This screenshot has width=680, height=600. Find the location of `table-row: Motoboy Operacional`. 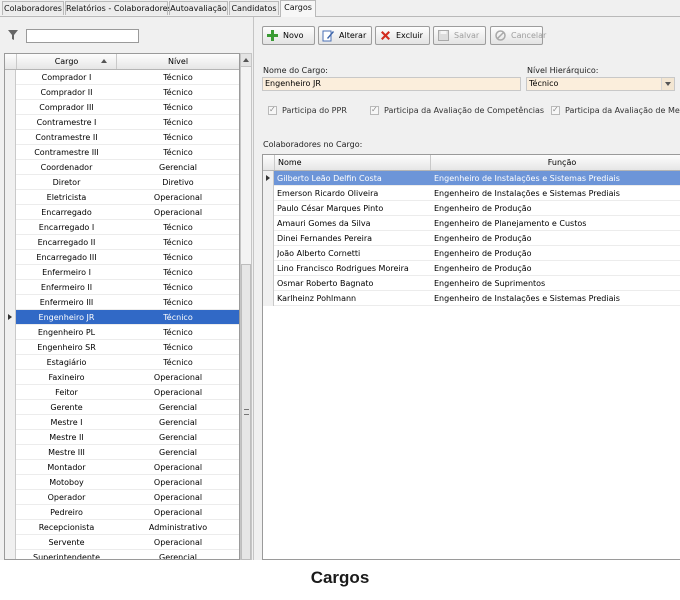

table-row: Motoboy Operacional is located at coordinates (122, 482).